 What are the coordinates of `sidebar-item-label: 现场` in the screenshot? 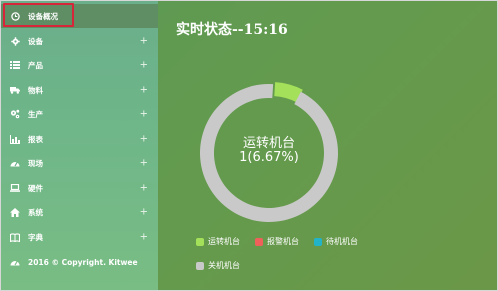 It's located at (35, 163).